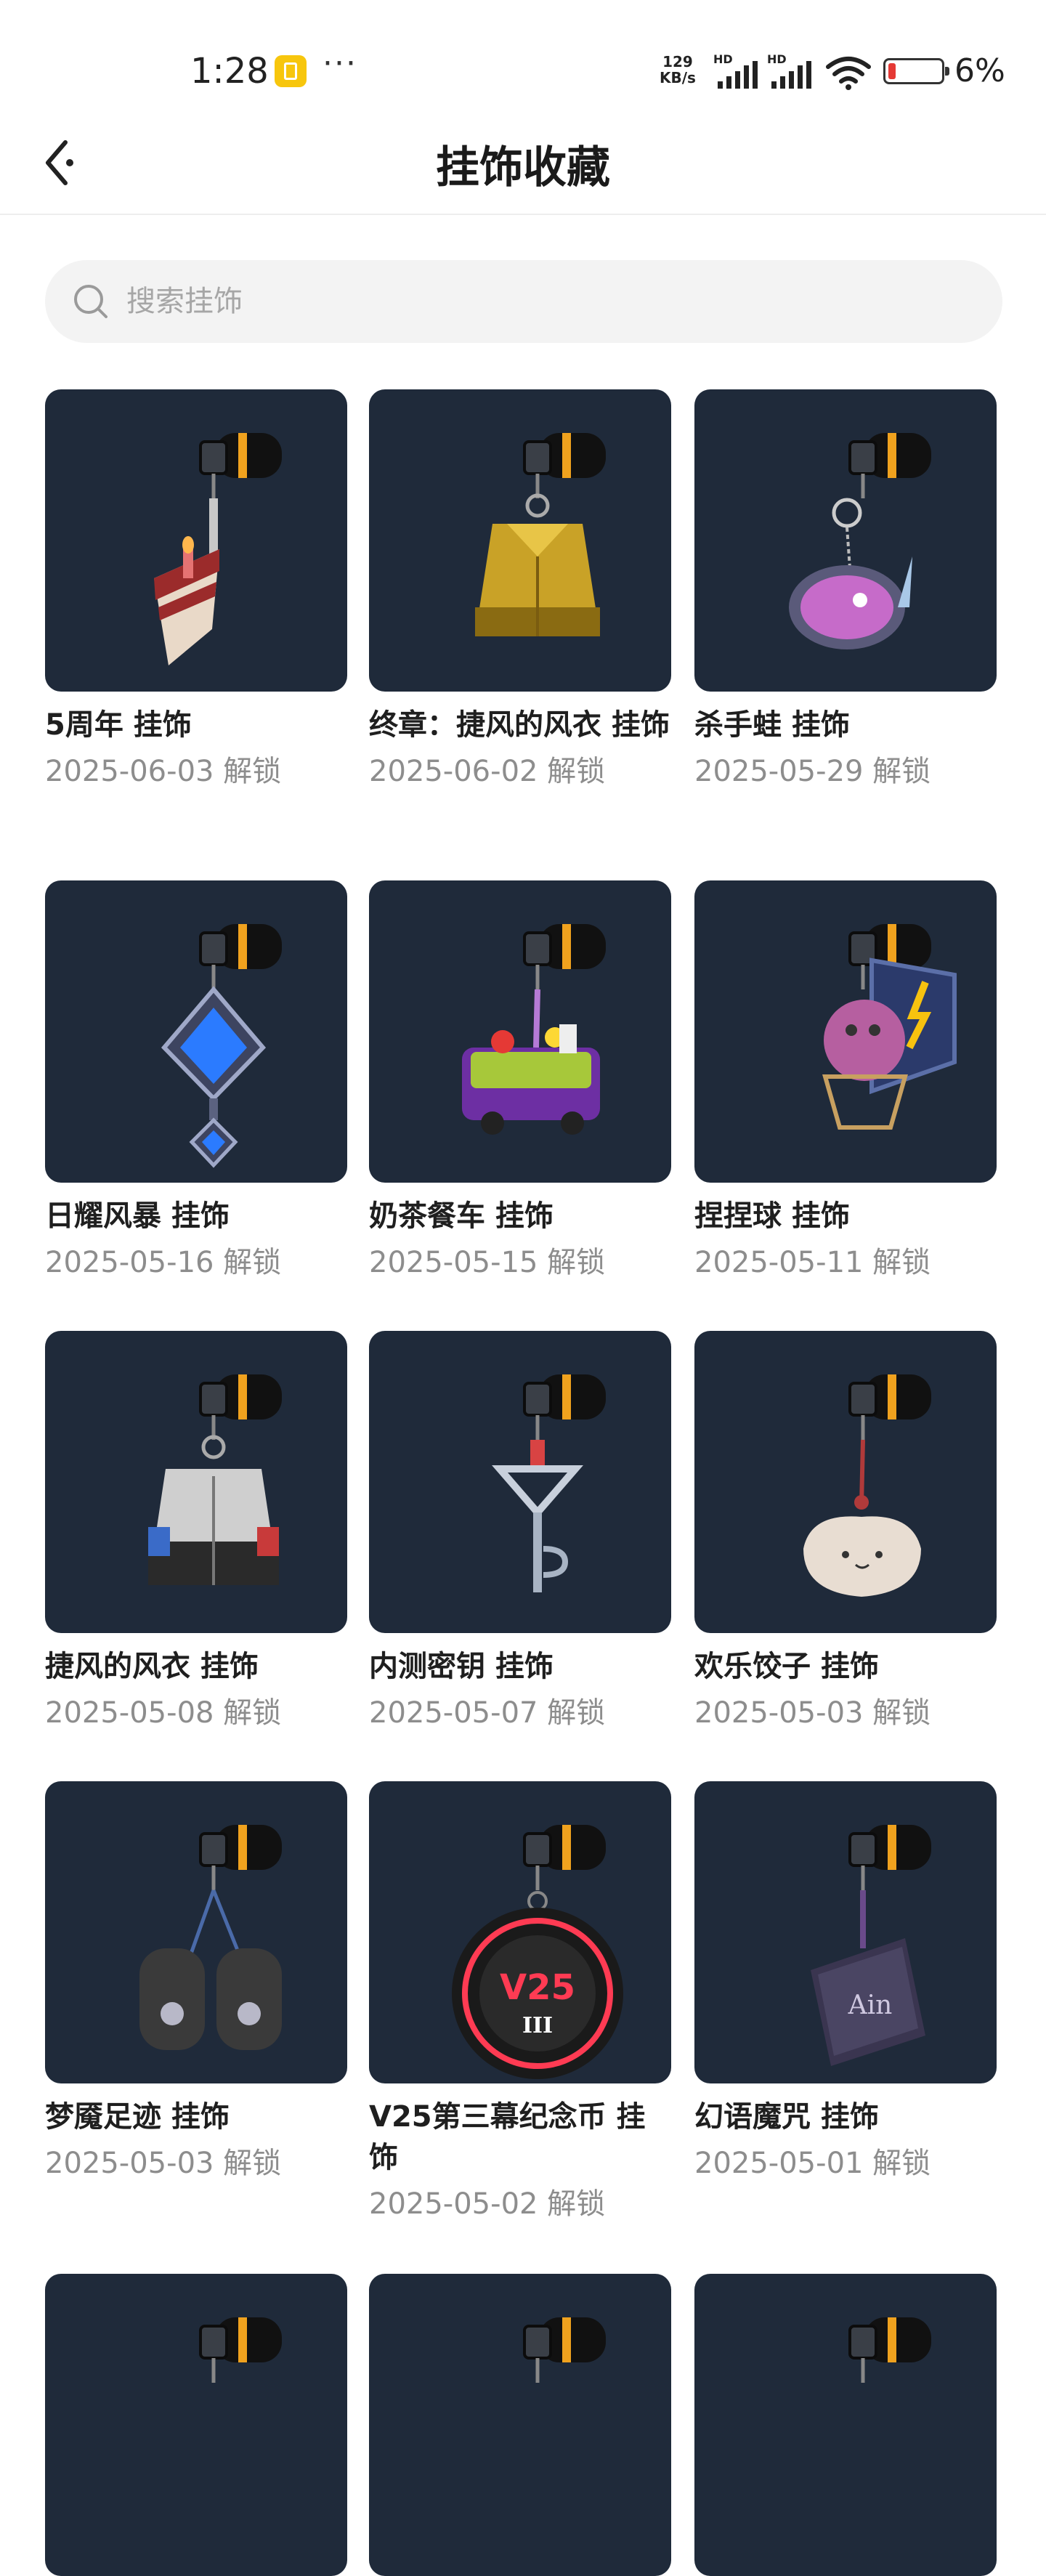 The image size is (1046, 2576). Describe the element at coordinates (736, 70) in the screenshot. I see `signal-1-icon: HD` at that location.